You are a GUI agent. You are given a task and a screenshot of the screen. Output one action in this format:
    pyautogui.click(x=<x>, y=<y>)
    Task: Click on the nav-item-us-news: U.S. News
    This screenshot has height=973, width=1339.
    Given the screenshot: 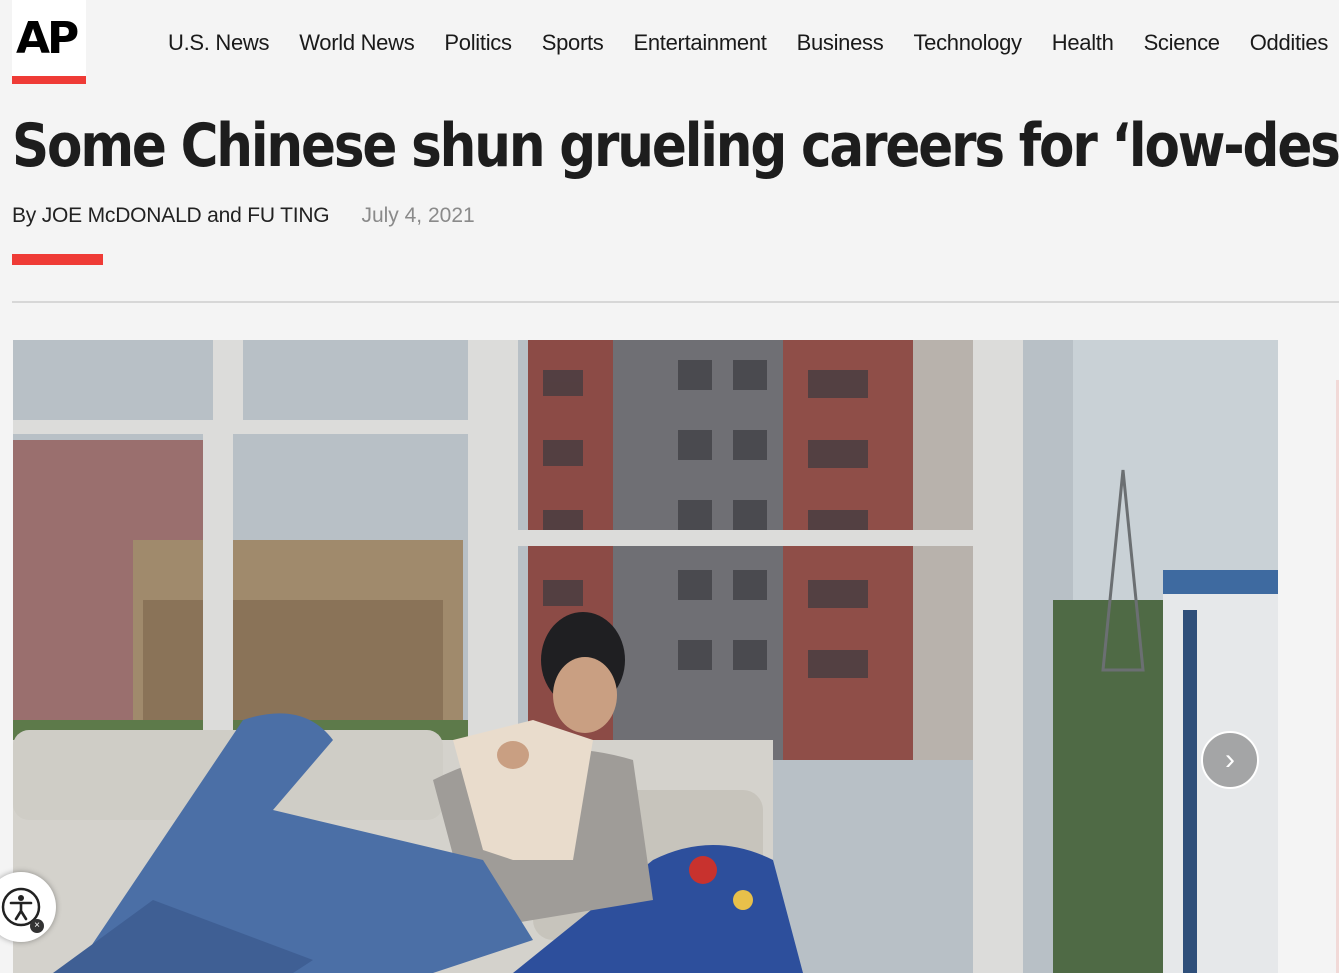 What is the action you would take?
    pyautogui.click(x=219, y=43)
    